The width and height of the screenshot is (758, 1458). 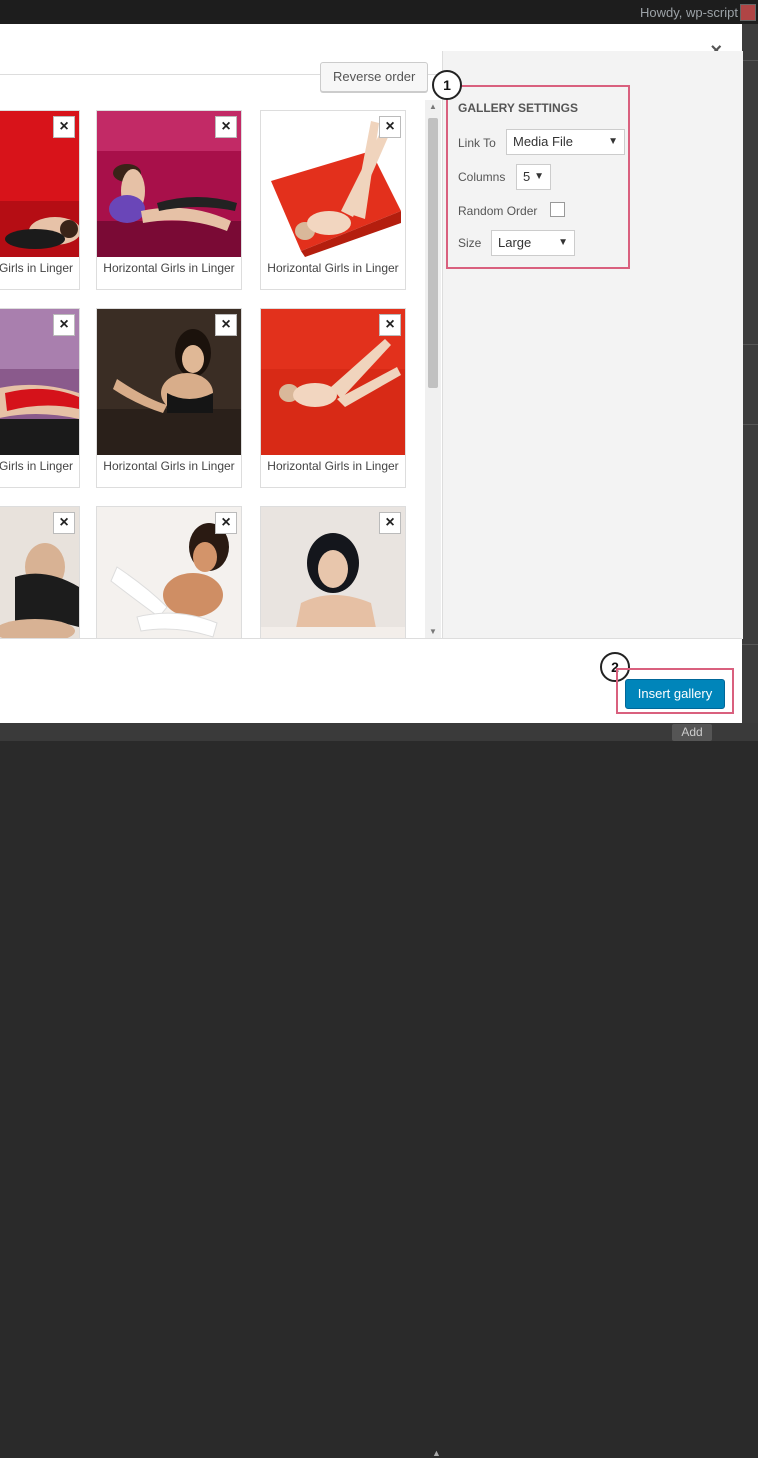 I want to click on link-to-label: Link To, so click(x=477, y=143).